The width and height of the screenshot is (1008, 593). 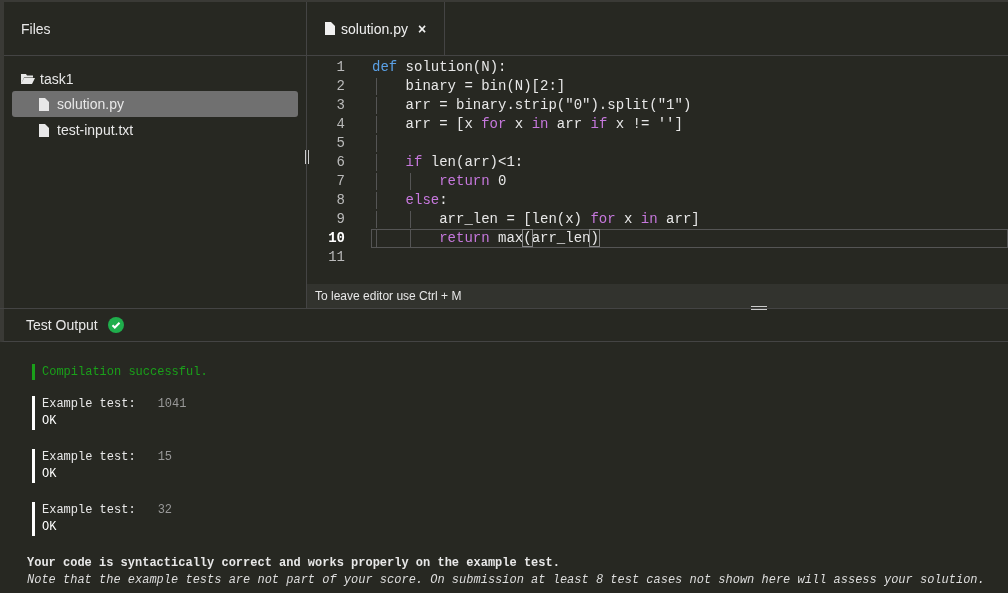 What do you see at coordinates (485, 86) in the screenshot?
I see `code-line: binary = bin(N)[2:]` at bounding box center [485, 86].